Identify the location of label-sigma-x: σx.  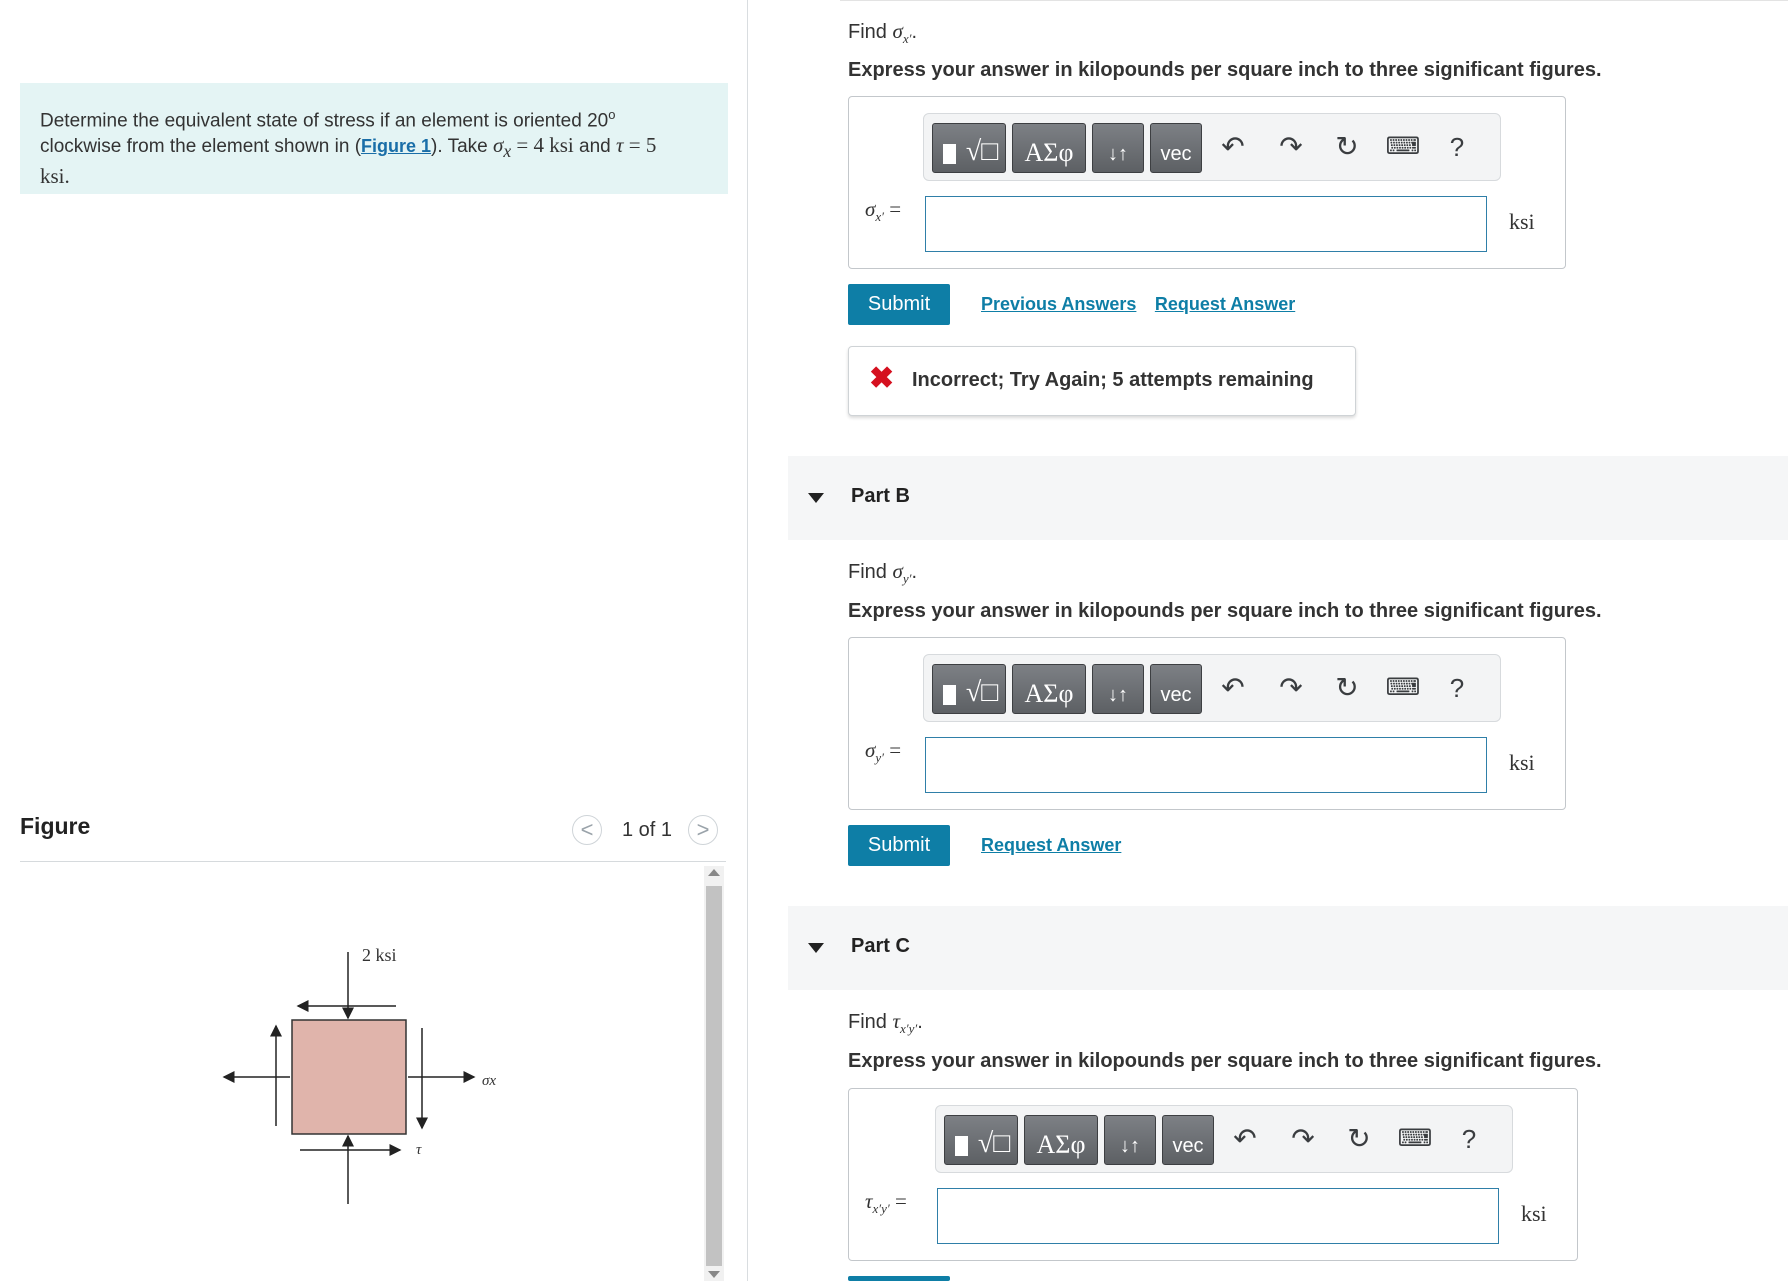
(489, 1081).